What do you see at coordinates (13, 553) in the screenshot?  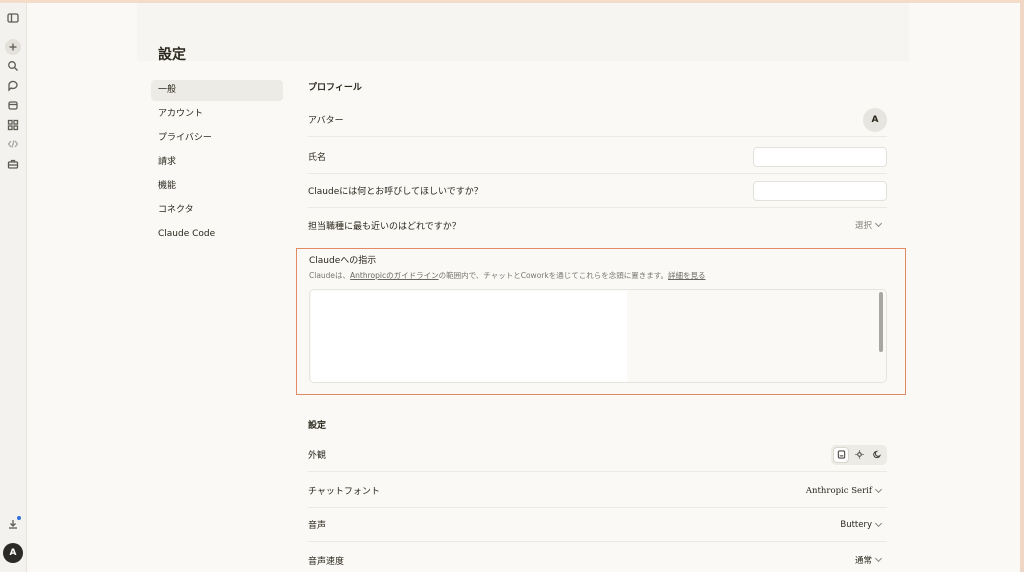 I see `user-avatar: A` at bounding box center [13, 553].